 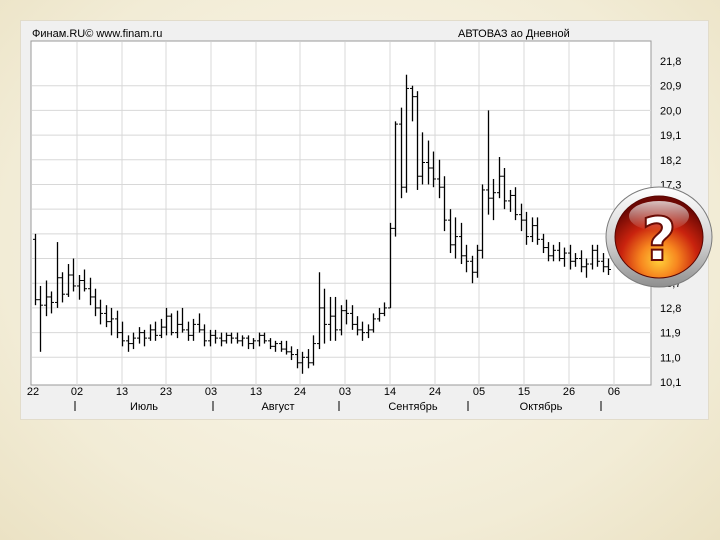 I want to click on y-tick-label: 11,0, so click(x=670, y=358).